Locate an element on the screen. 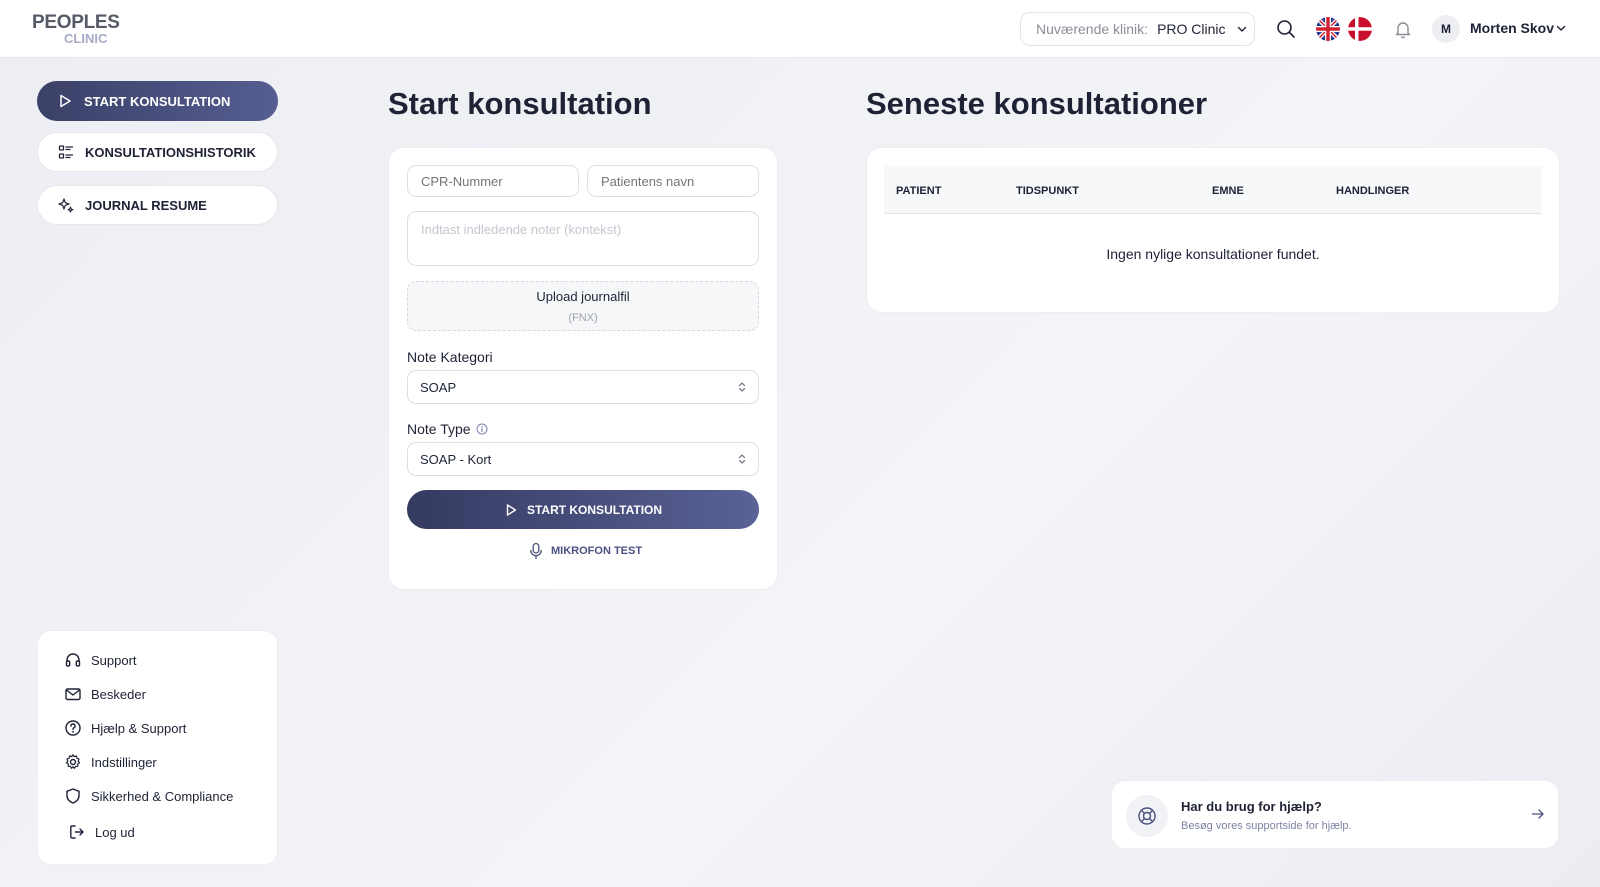 This screenshot has height=887, width=1600. sidebar-link-beskeder: Beskeder is located at coordinates (105, 694).